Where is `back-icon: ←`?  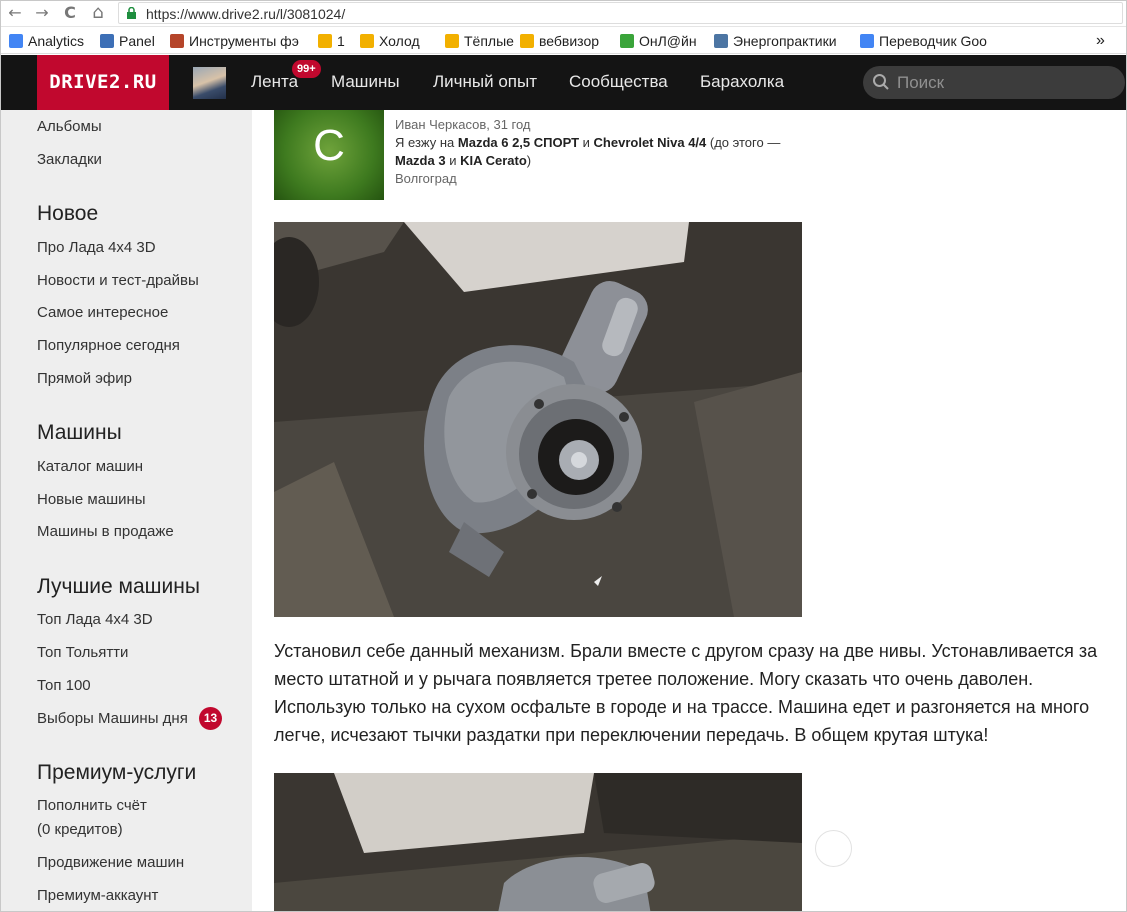
back-icon: ← is located at coordinates (15, 13).